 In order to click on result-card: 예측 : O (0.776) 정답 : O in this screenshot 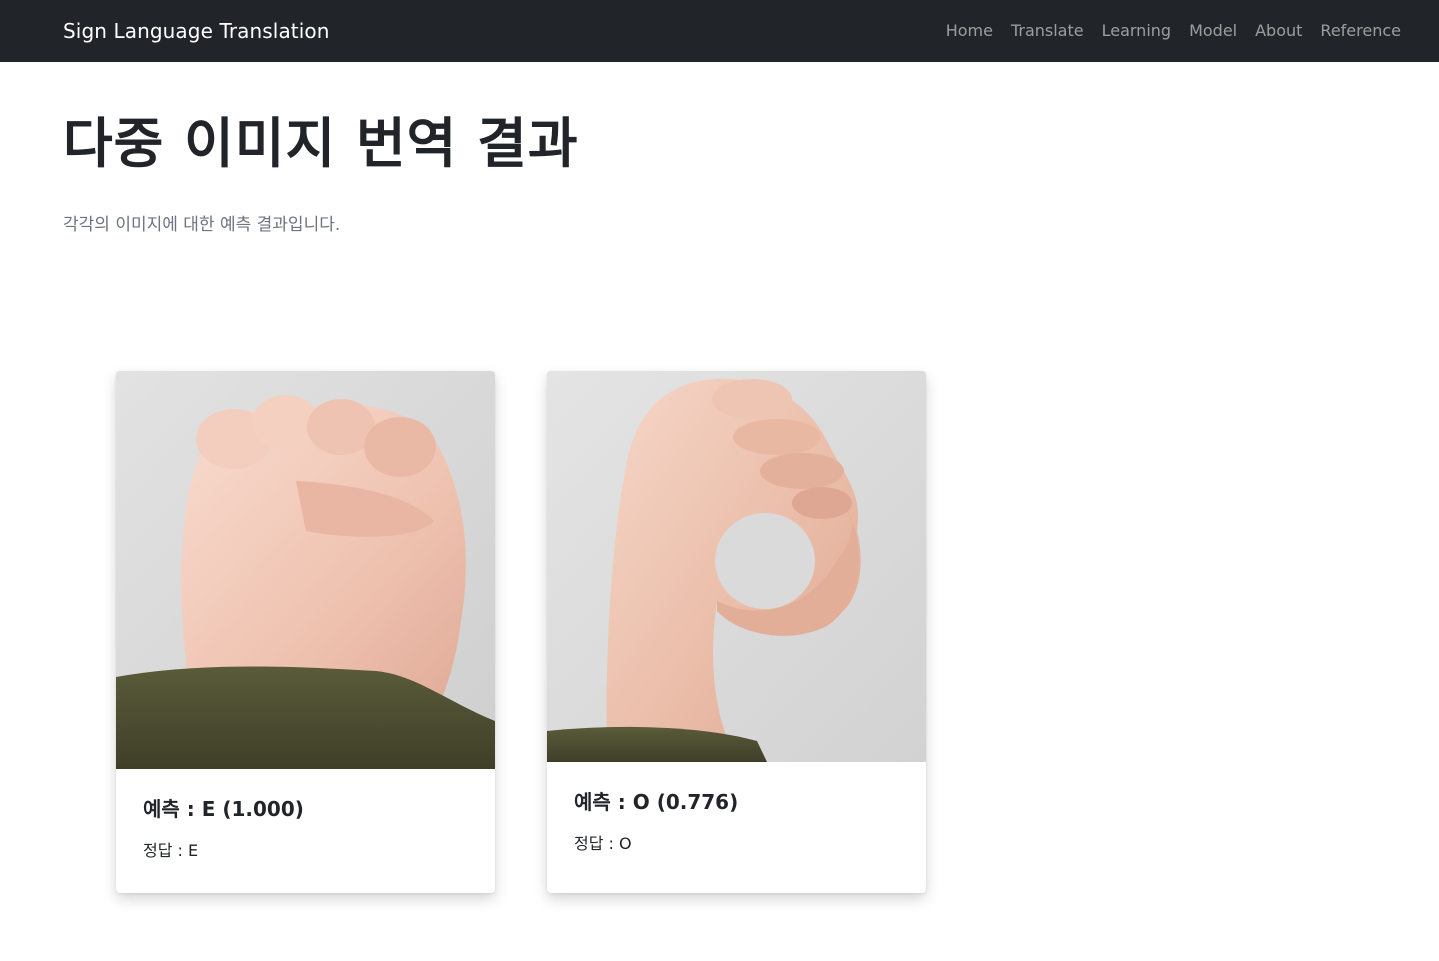, I will do `click(736, 632)`.